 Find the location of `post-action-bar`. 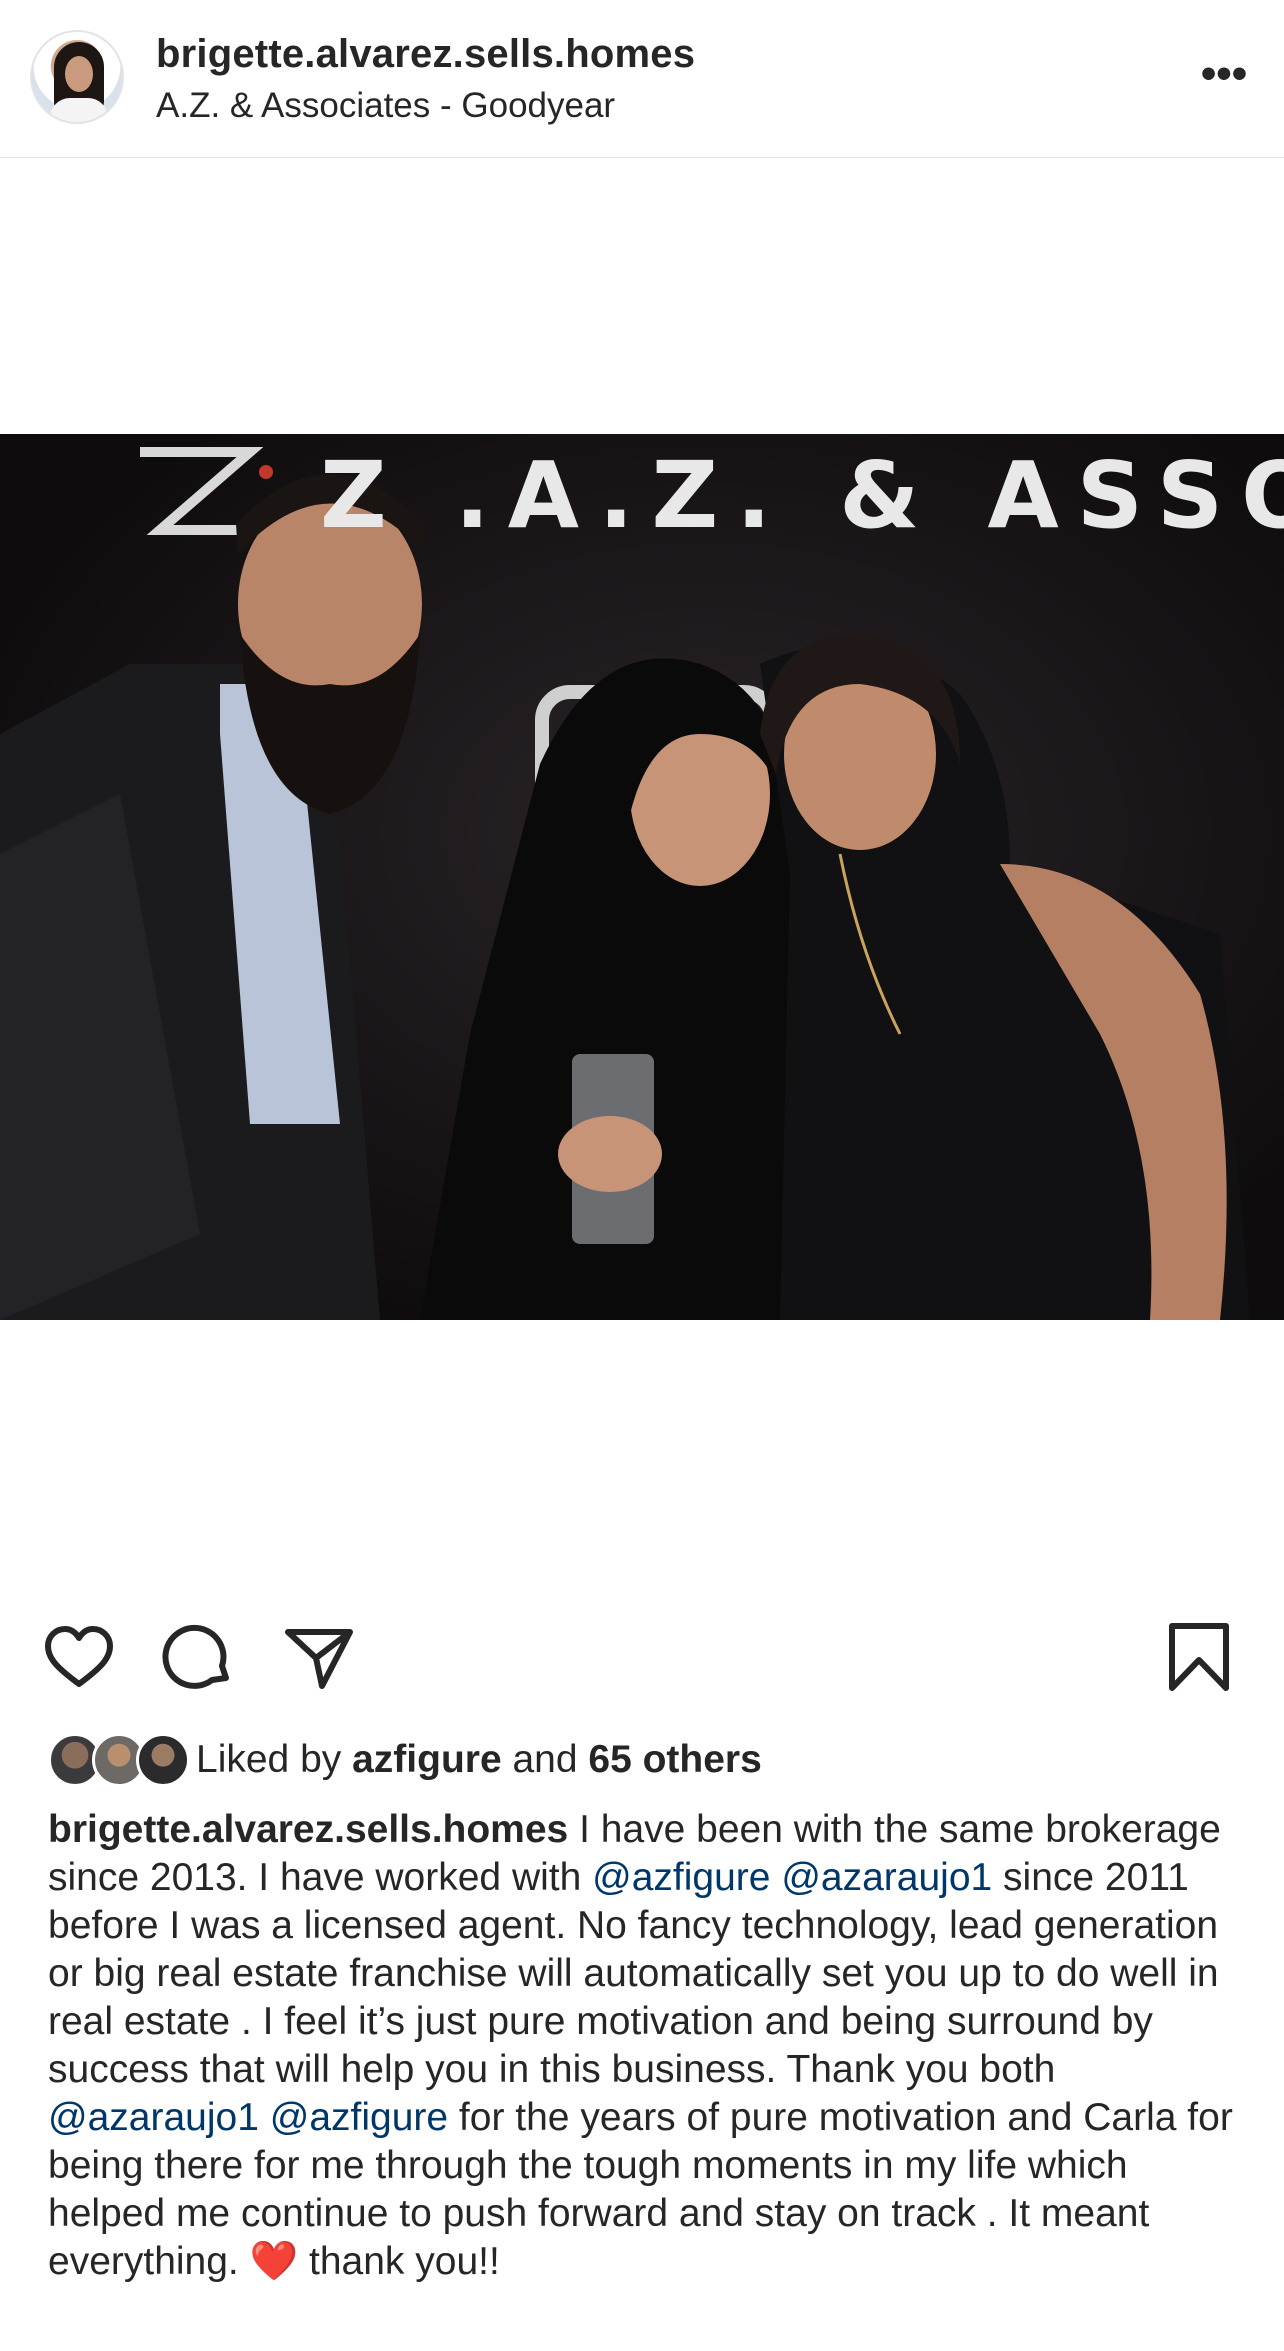

post-action-bar is located at coordinates (642, 1657).